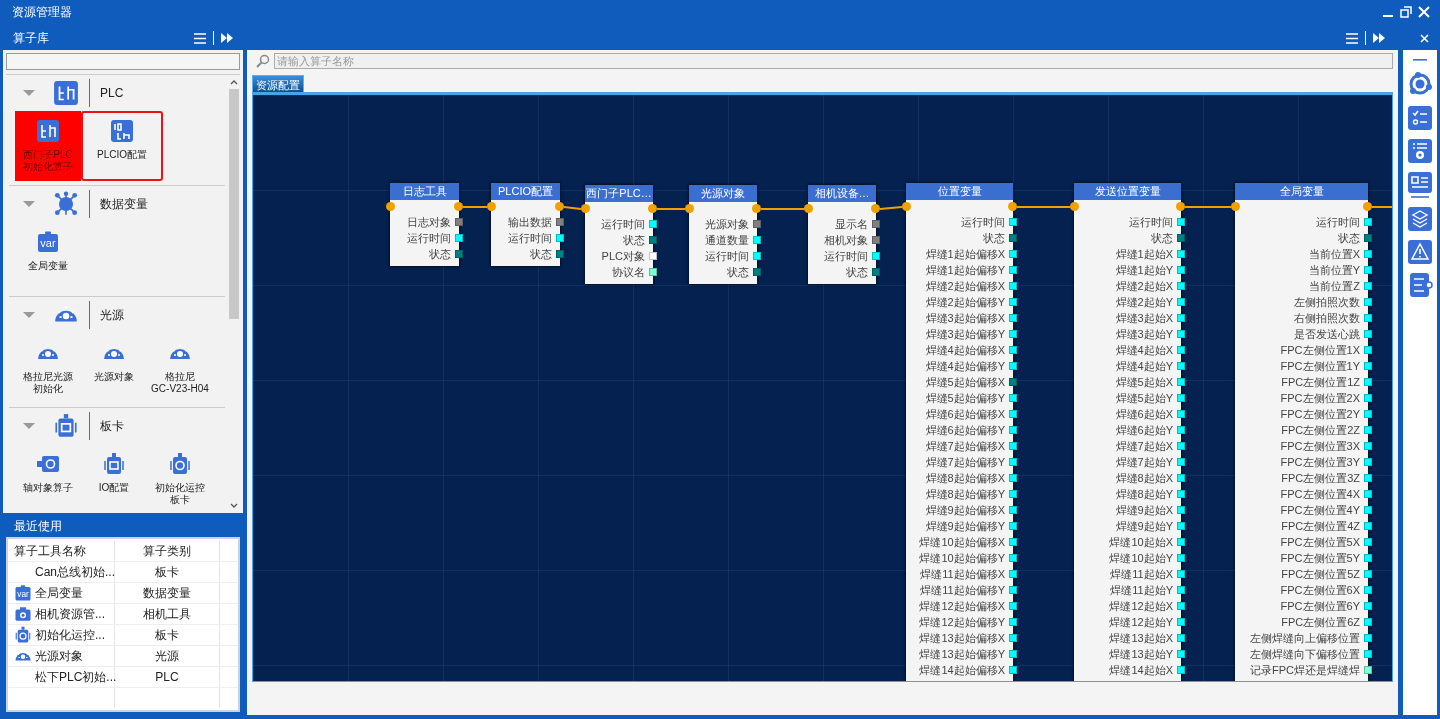  I want to click on collapse-icon, so click(1420, 60).